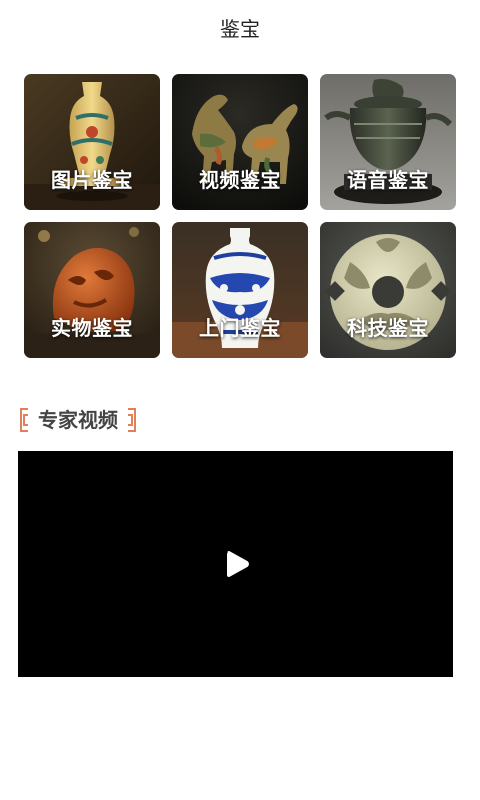 This screenshot has height=800, width=480. I want to click on bracket-left-icon, so click(24, 420).